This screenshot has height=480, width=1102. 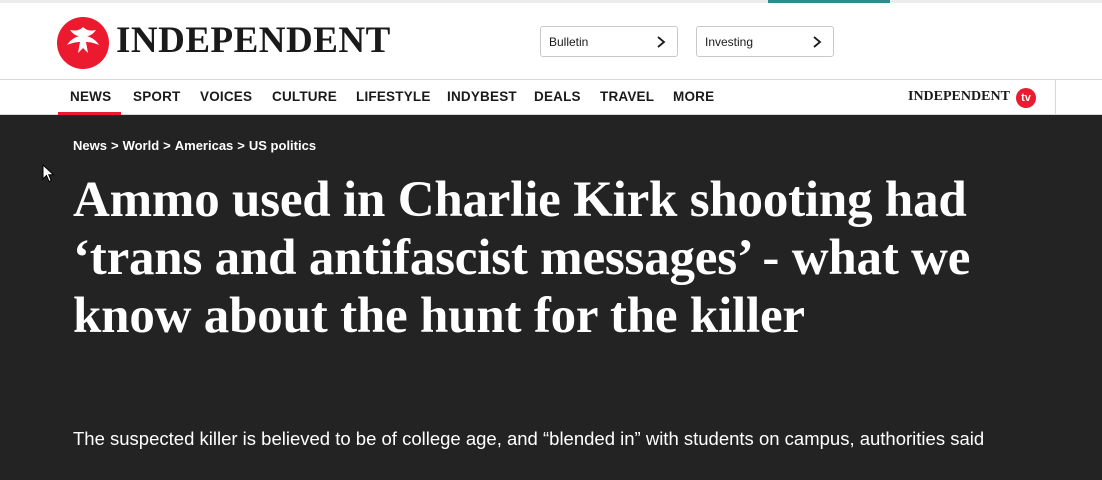 What do you see at coordinates (482, 96) in the screenshot?
I see `nav-item-indybest: INDYBEST` at bounding box center [482, 96].